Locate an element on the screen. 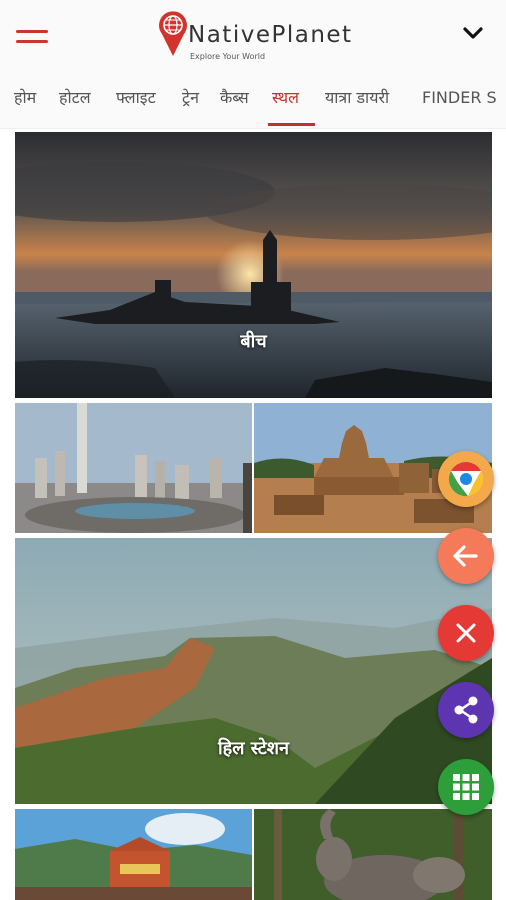  tab-cabs: कैब्स is located at coordinates (234, 102).